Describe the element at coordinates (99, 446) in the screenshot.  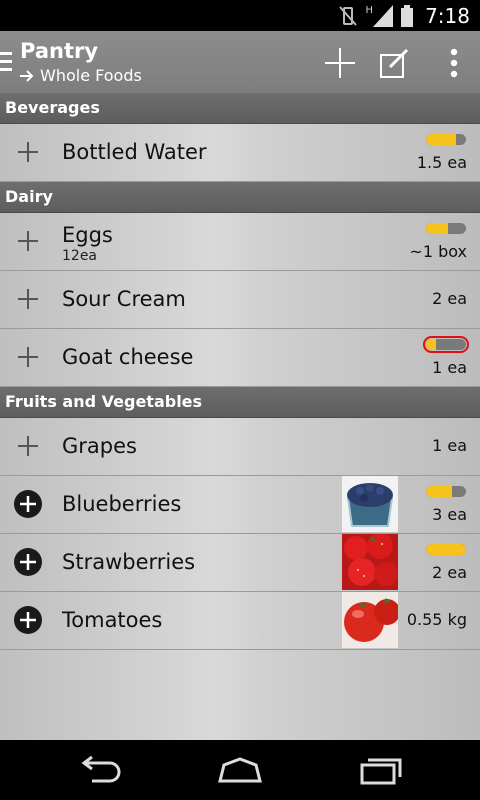
I see `item-name: Grapes` at that location.